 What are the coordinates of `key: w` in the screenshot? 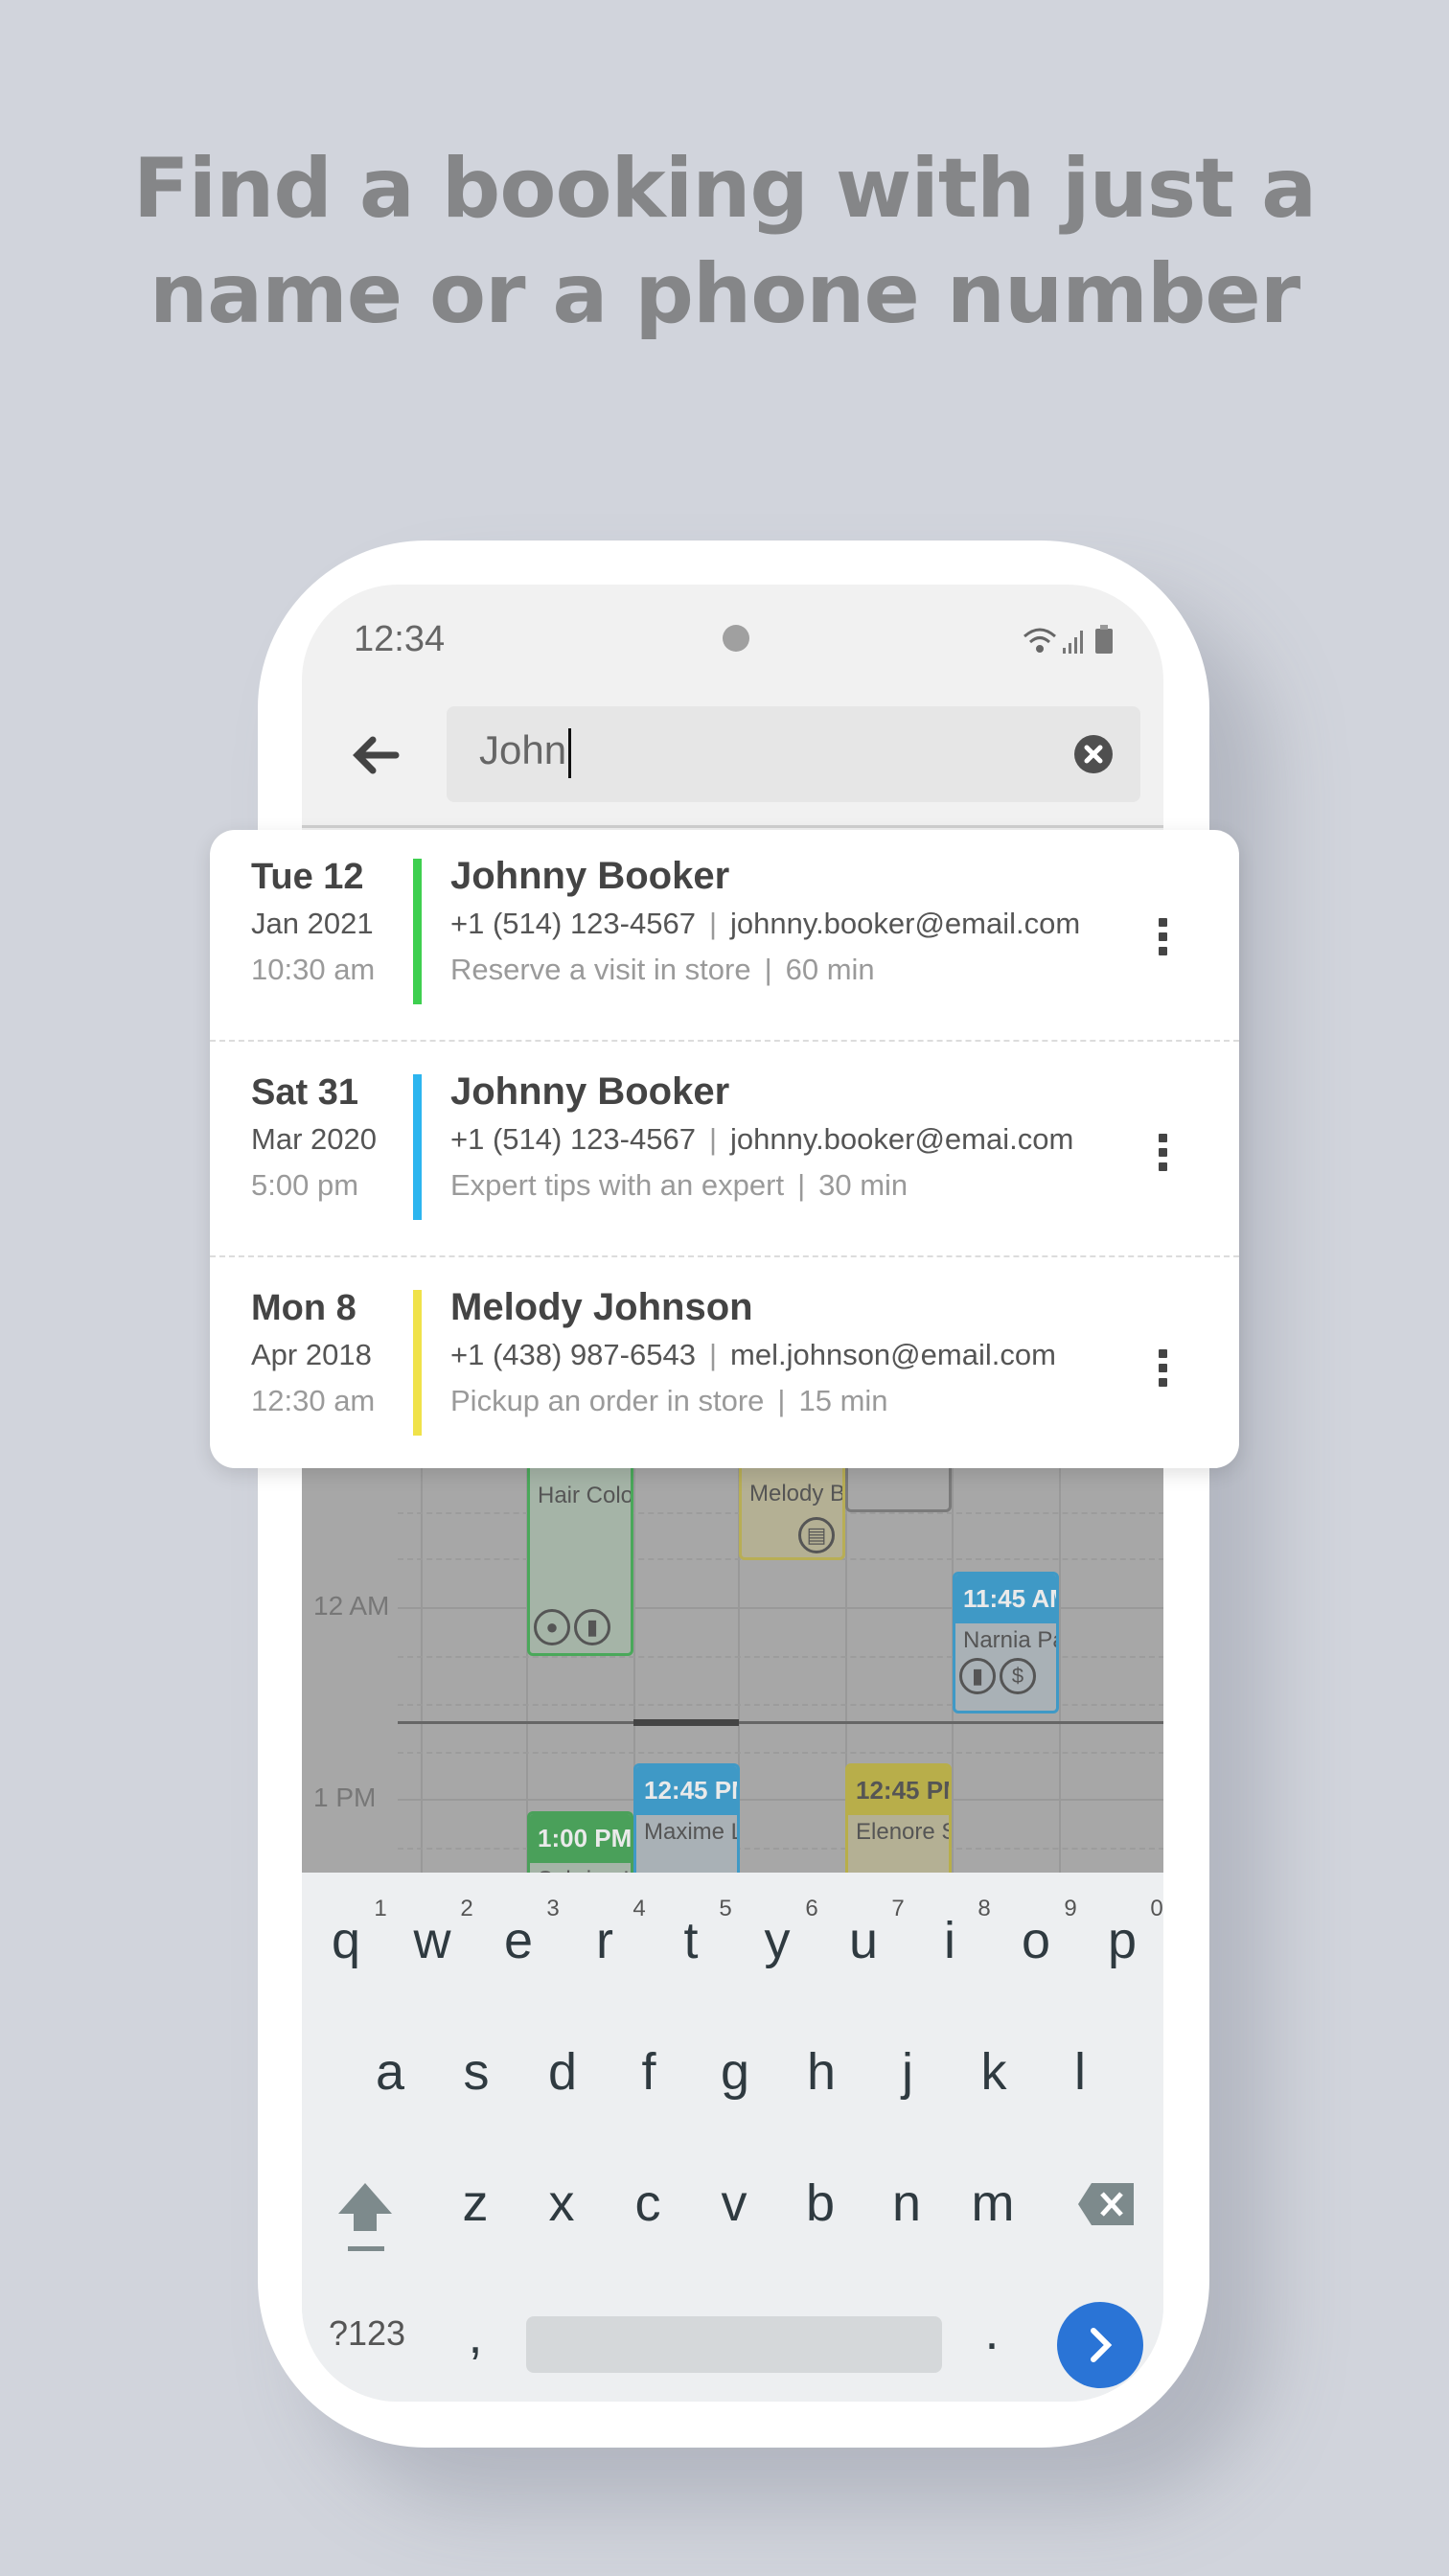 It's located at (432, 1940).